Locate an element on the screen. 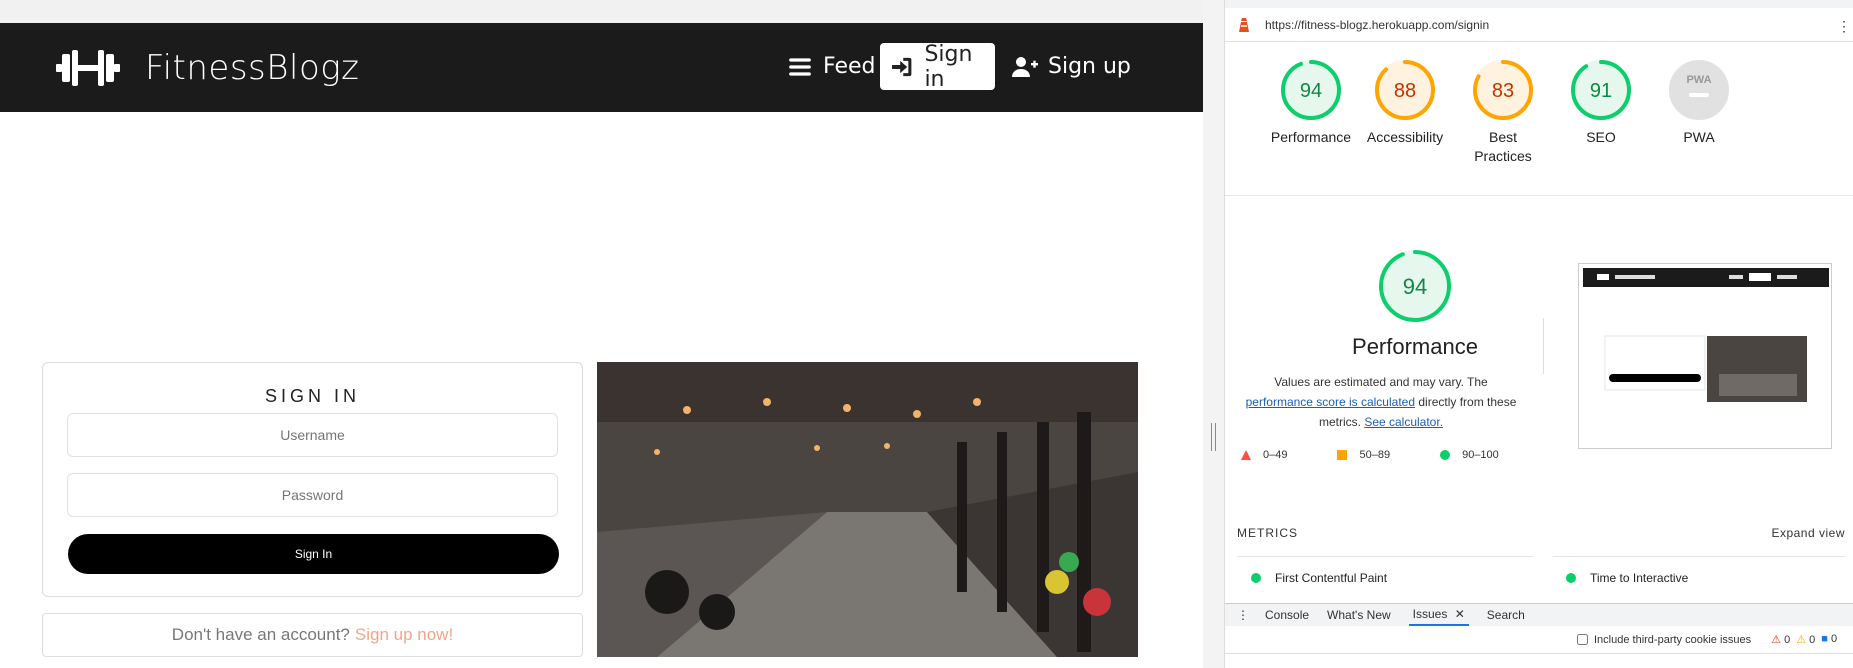 The width and height of the screenshot is (1853, 668). legend-fail: 0–49 is located at coordinates (1264, 455).